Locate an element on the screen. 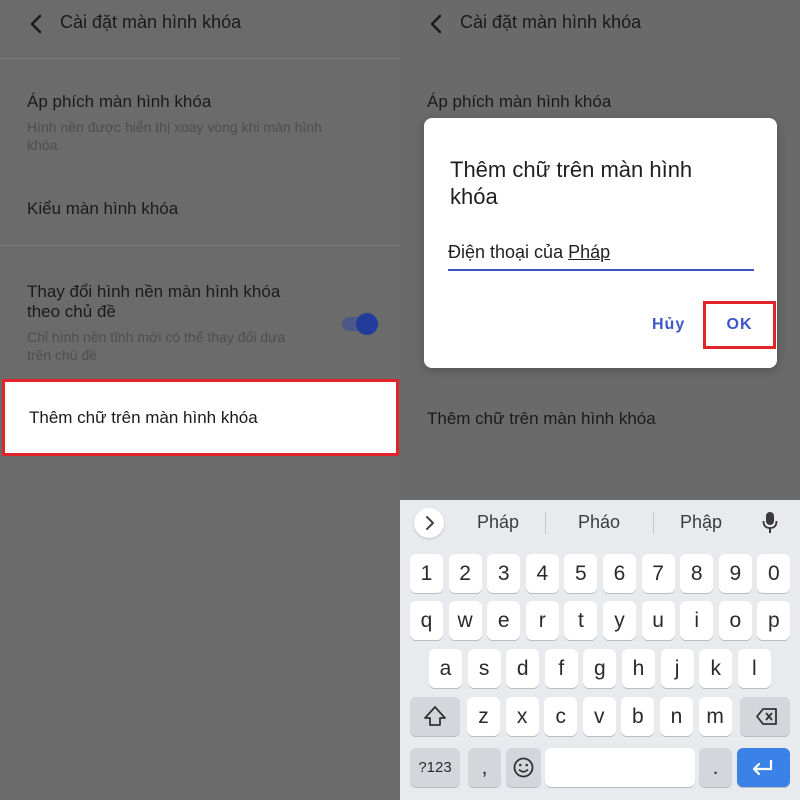 This screenshot has height=800, width=800. setting-item-add-lock-text: Thêm chữ trên màn hình khóa is located at coordinates (200, 417).